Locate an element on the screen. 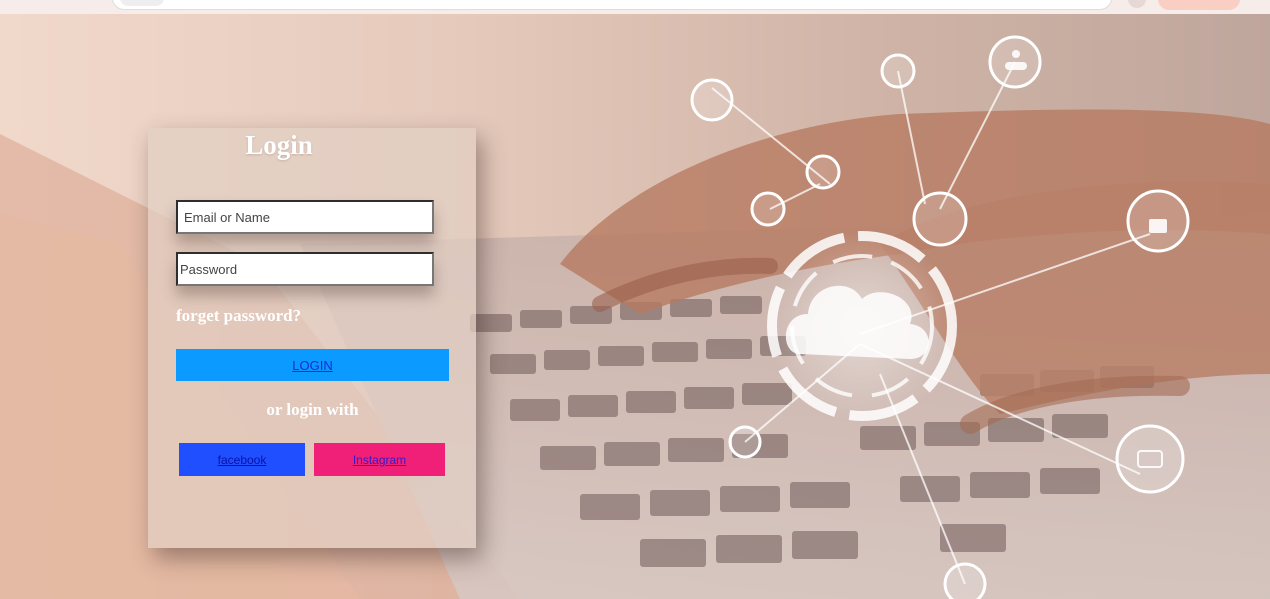 This screenshot has width=1270, height=599. login-button-label: LOGIN is located at coordinates (312, 365).